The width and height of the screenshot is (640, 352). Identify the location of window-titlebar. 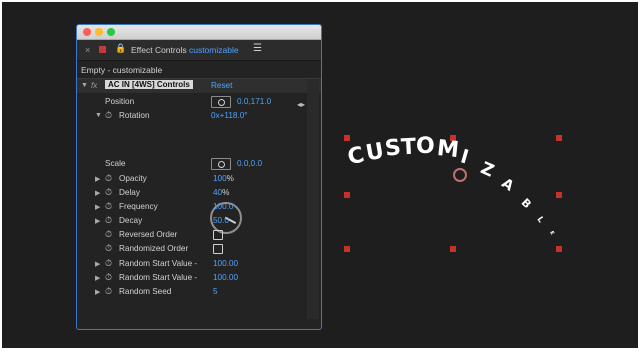
(199, 32).